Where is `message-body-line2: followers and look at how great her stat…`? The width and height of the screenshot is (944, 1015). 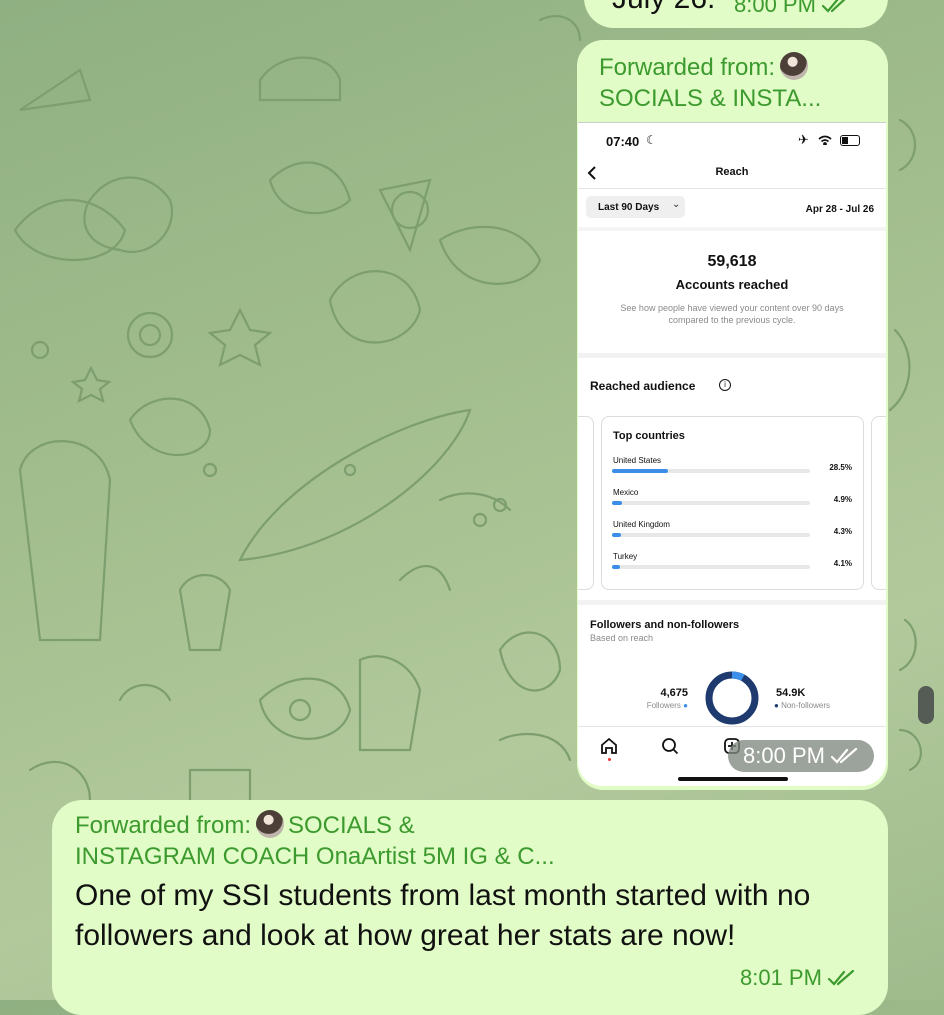 message-body-line2: followers and look at how great her stat… is located at coordinates (405, 935).